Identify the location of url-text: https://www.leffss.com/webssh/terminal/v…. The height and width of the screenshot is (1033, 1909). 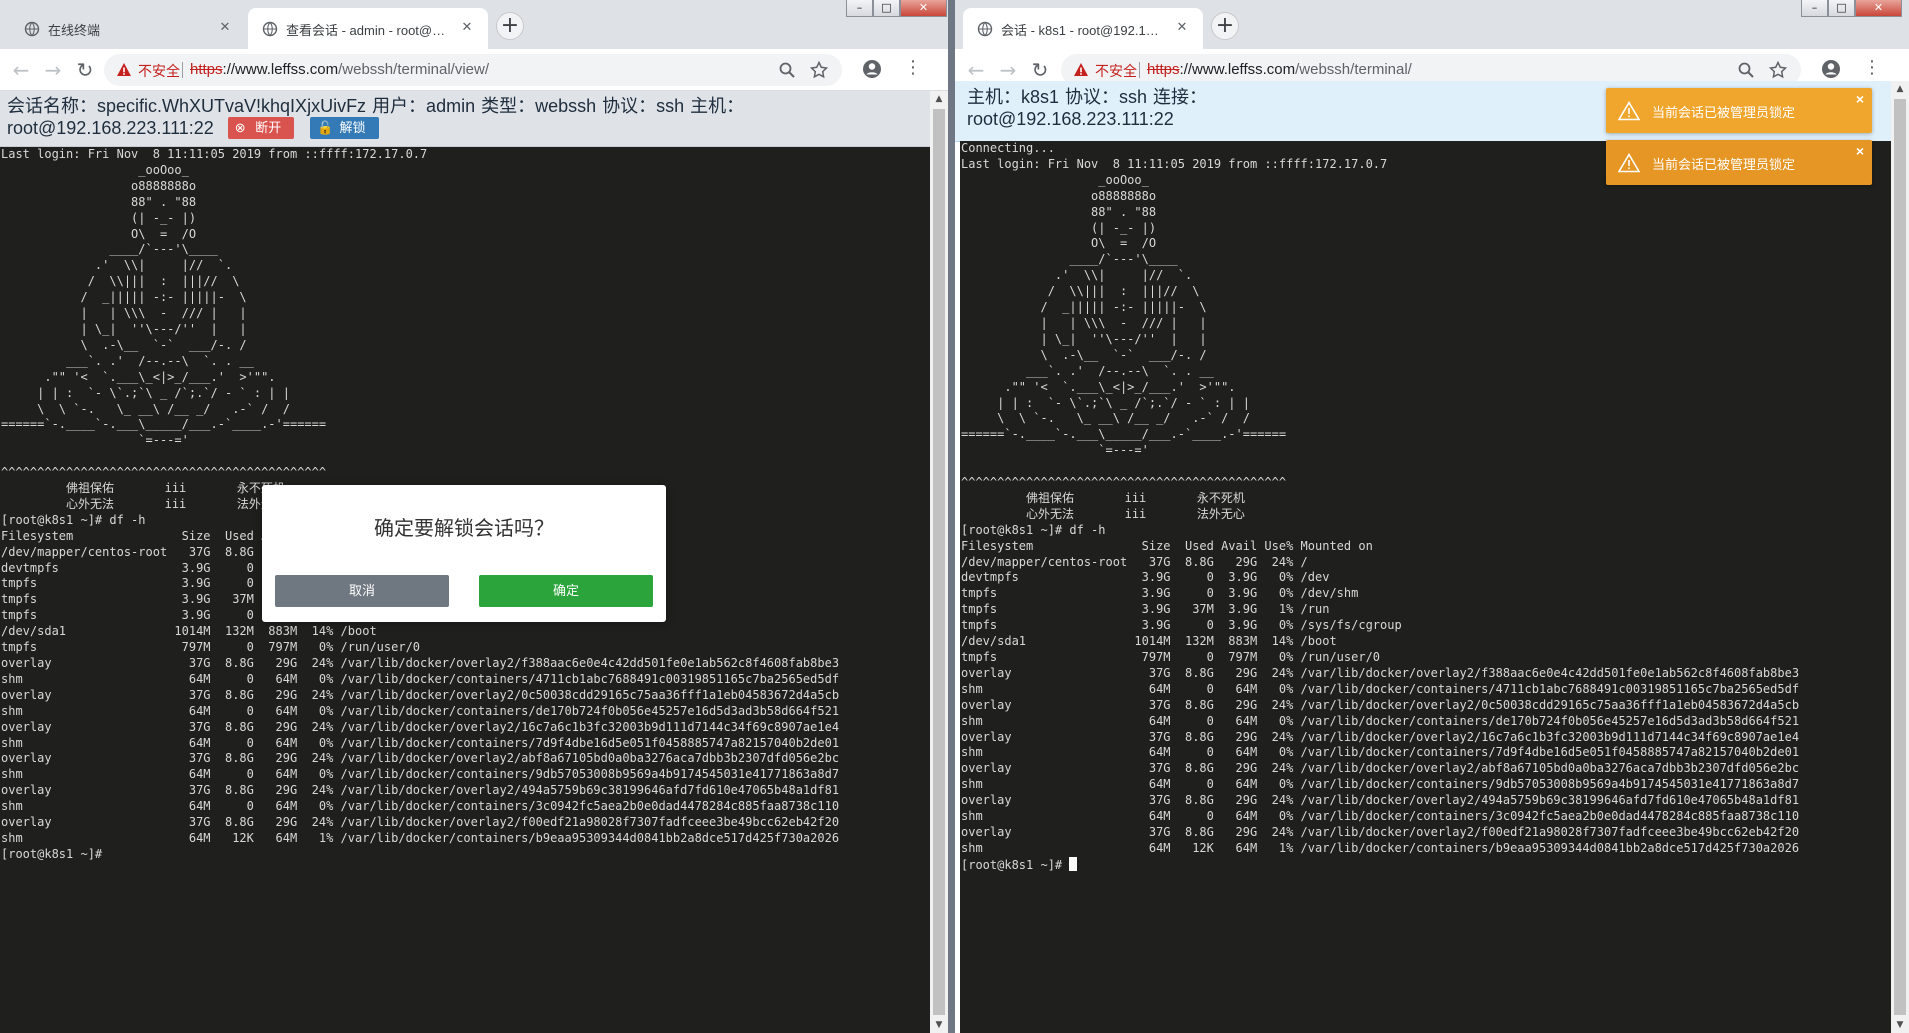
(339, 69).